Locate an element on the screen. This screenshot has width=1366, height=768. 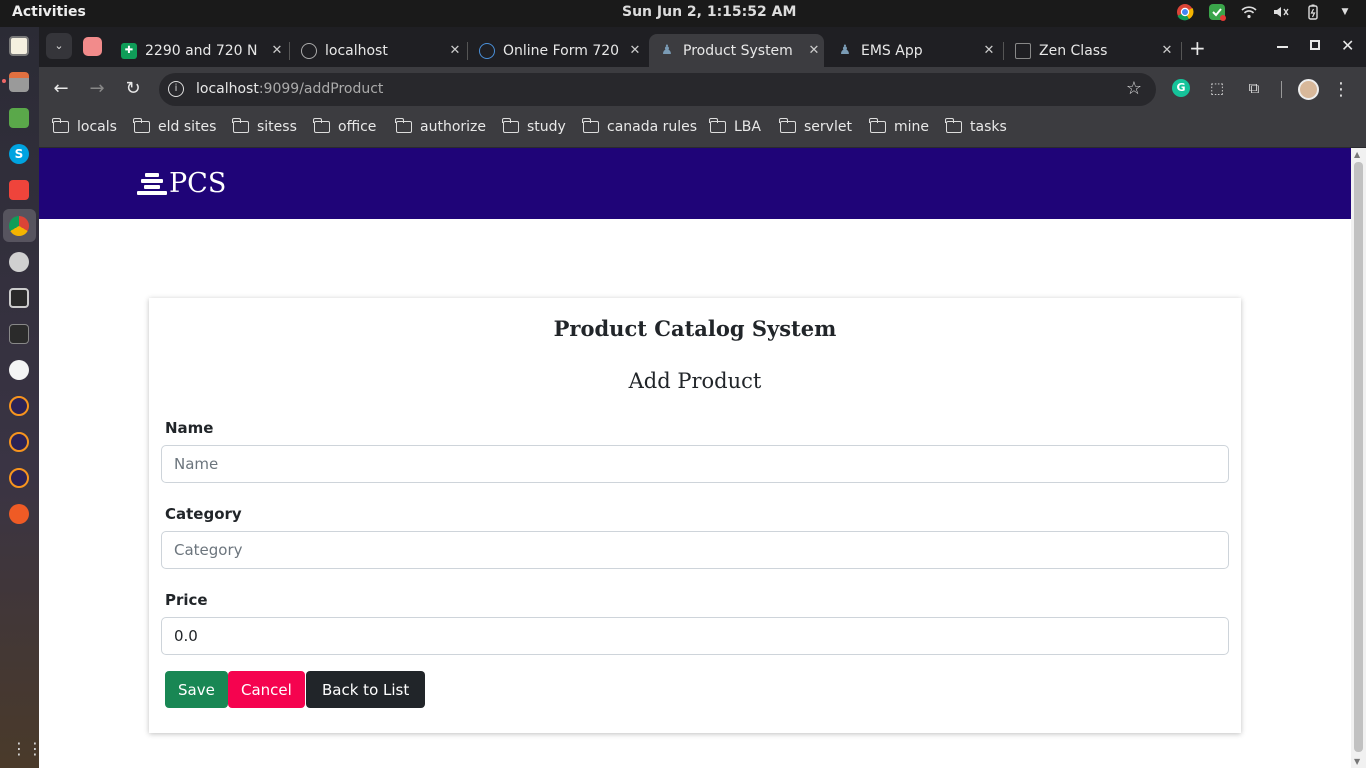
vim-icon is located at coordinates (19, 298).